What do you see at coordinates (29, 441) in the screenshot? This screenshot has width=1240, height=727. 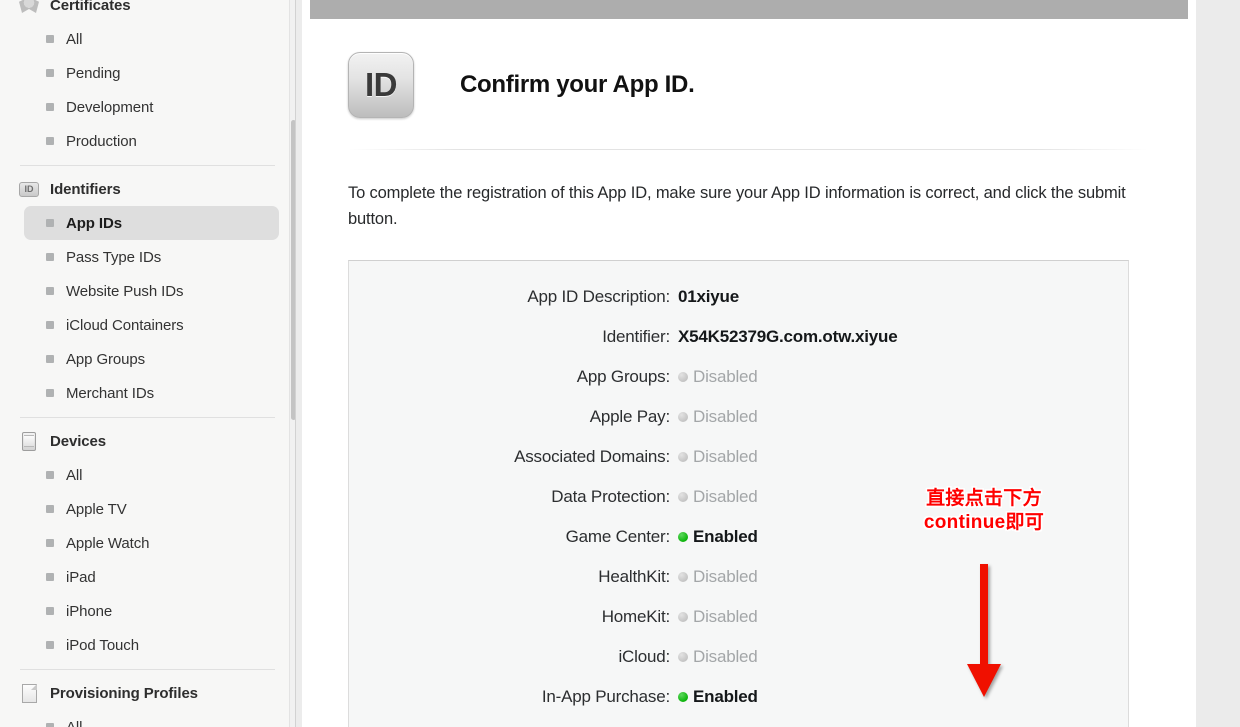 I see `device-icon-wrap` at bounding box center [29, 441].